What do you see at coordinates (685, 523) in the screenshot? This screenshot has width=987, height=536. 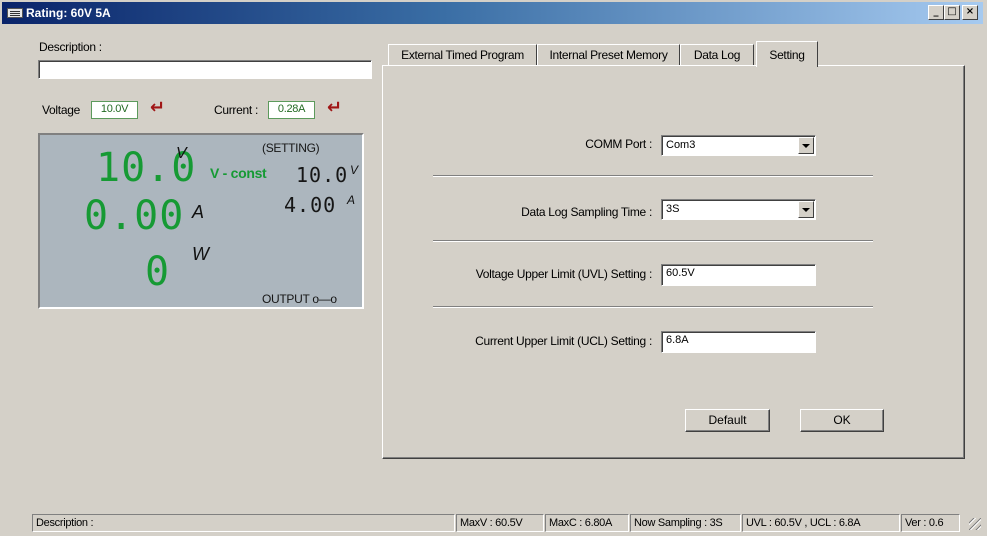 I see `status-sampling: Now Sampling : 3S` at bounding box center [685, 523].